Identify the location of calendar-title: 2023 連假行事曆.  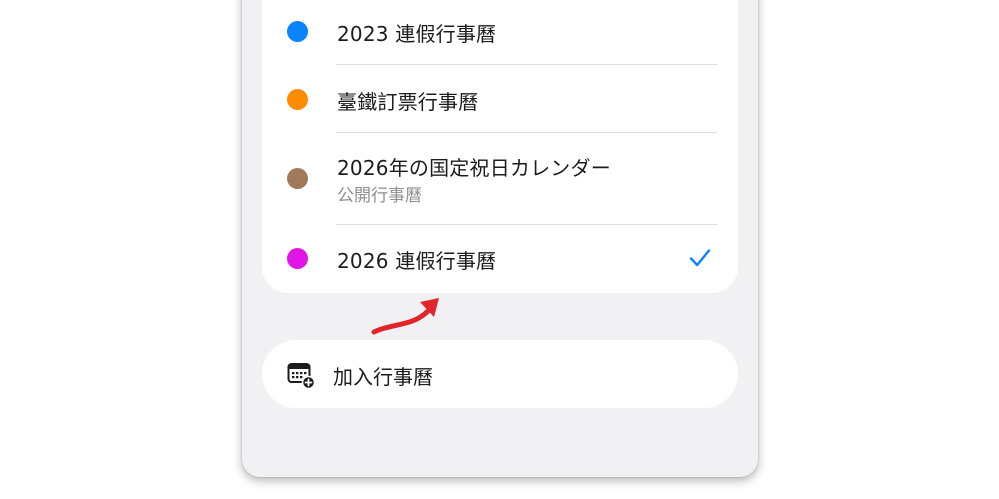
(417, 34).